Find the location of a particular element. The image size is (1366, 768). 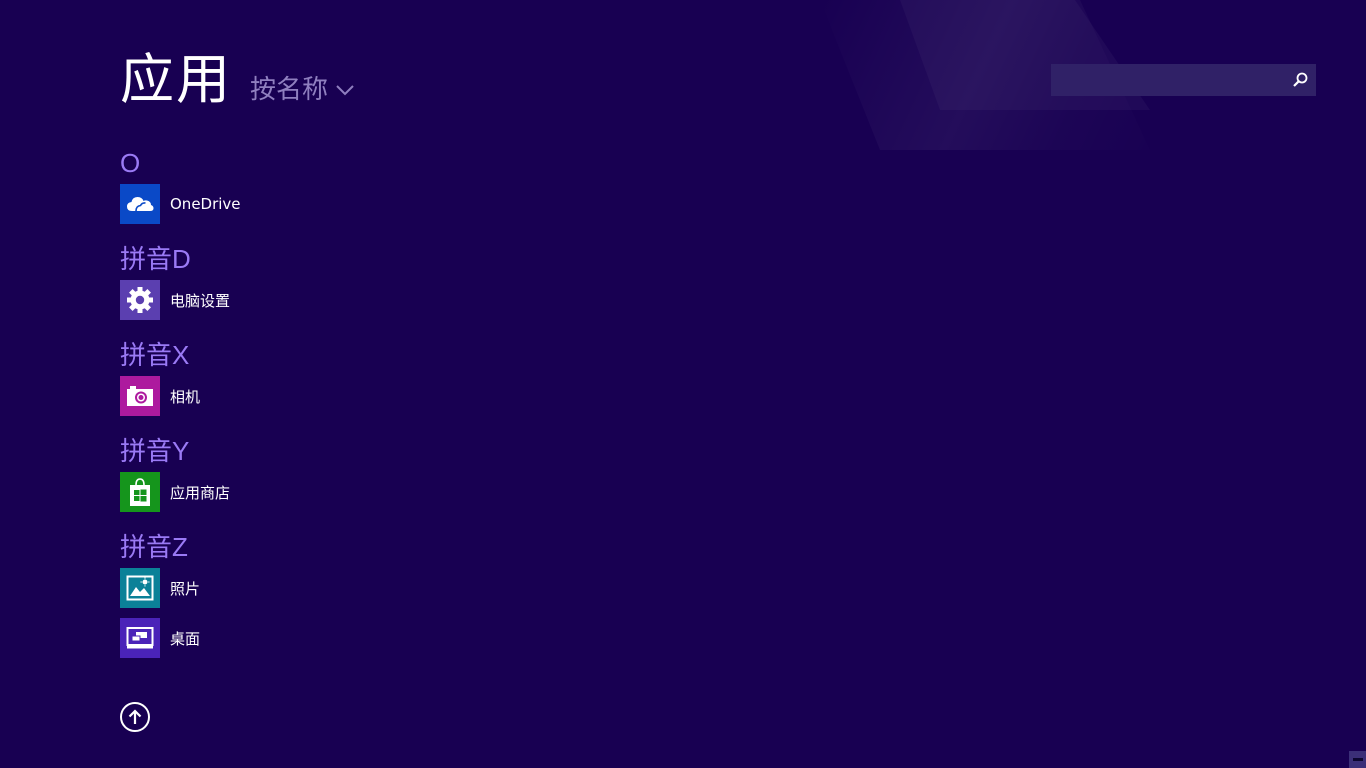

app-desktop: 桌面 is located at coordinates (180, 638).